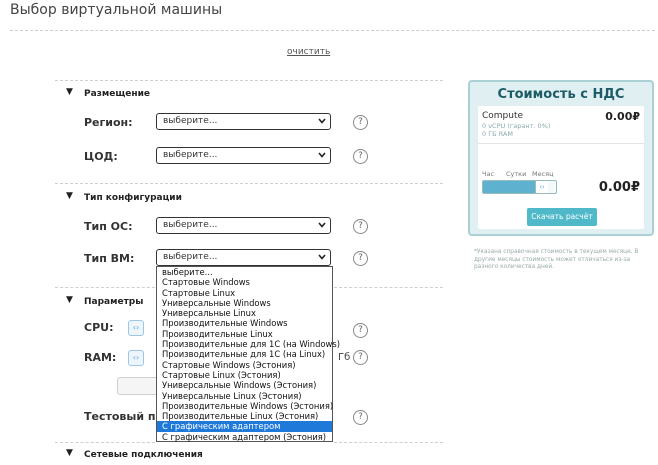 The height and width of the screenshot is (465, 658). Describe the element at coordinates (99, 327) in the screenshot. I see `cpu-label: CPU:` at that location.